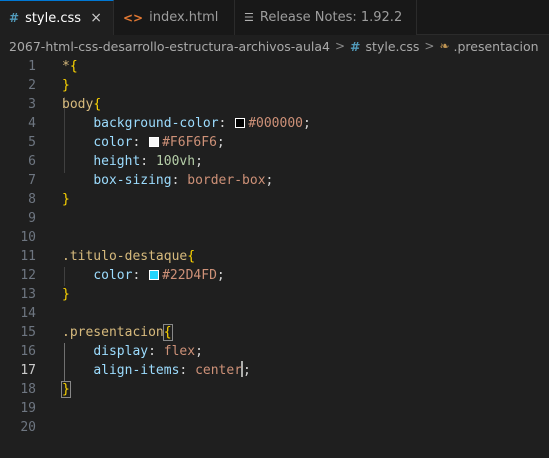 This screenshot has height=458, width=549. What do you see at coordinates (274, 180) in the screenshot?
I see `code-line: 7 box-sizing: border-box;` at bounding box center [274, 180].